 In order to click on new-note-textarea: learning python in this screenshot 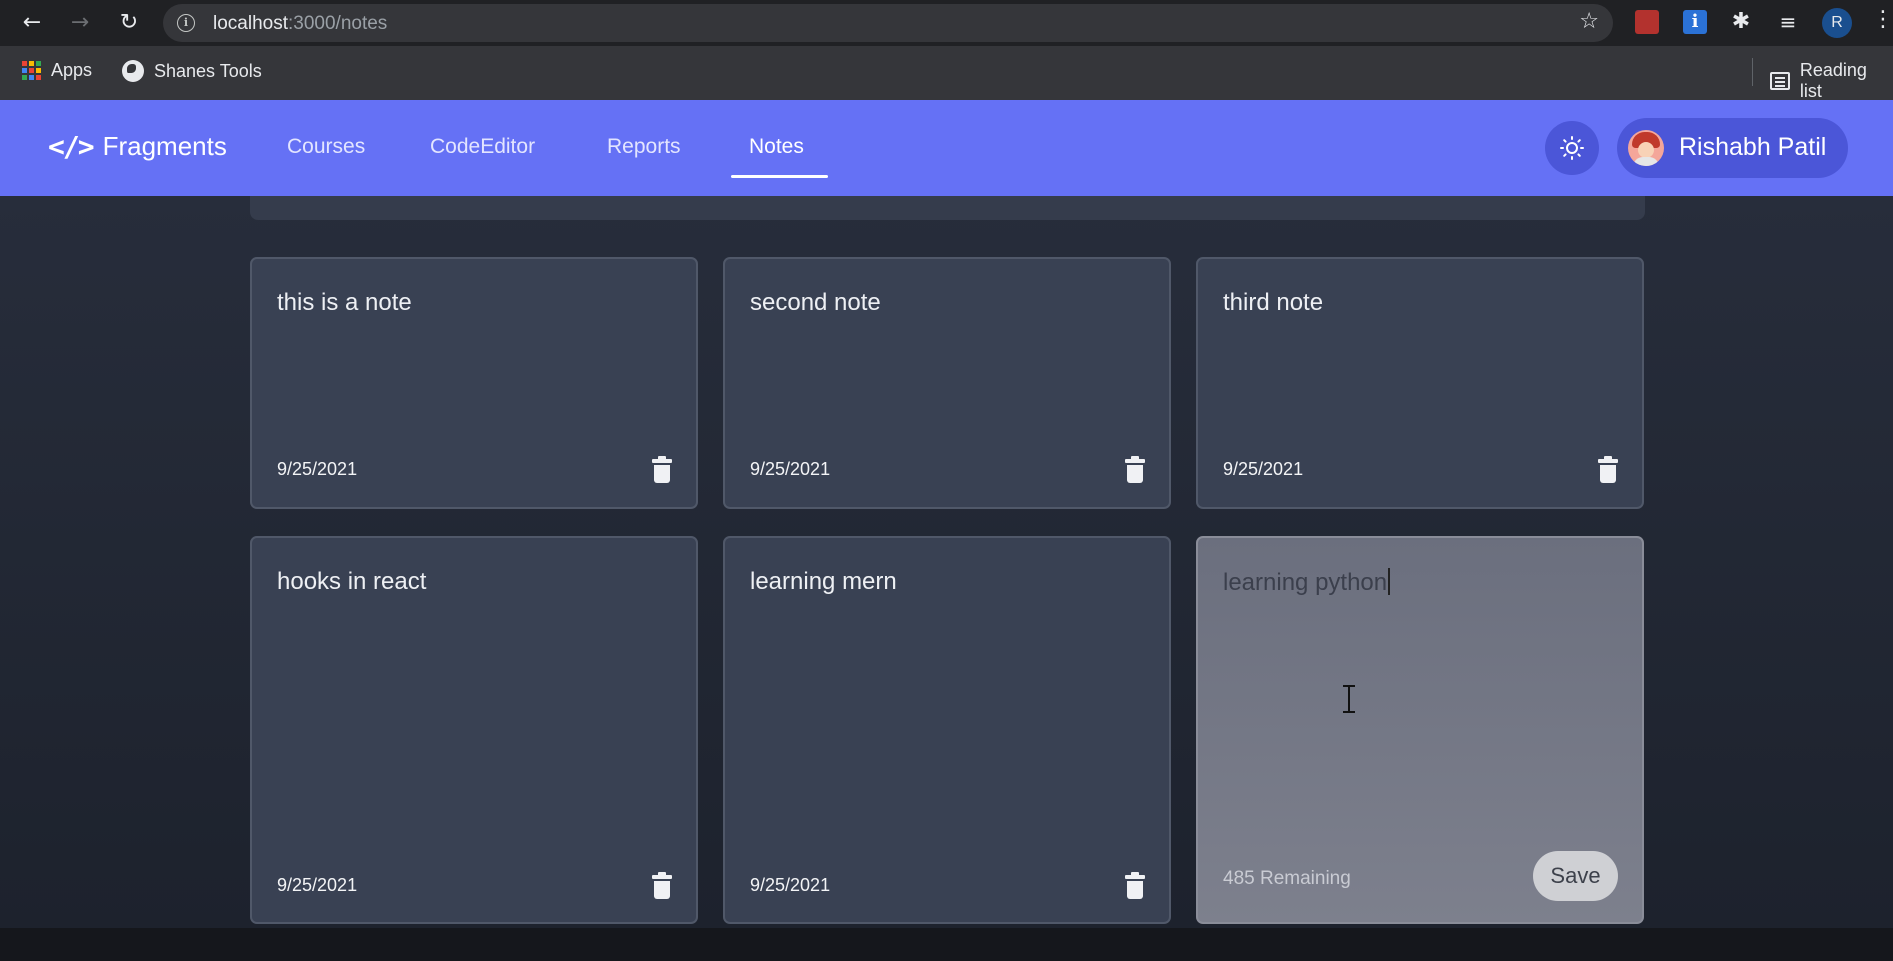, I will do `click(1307, 582)`.